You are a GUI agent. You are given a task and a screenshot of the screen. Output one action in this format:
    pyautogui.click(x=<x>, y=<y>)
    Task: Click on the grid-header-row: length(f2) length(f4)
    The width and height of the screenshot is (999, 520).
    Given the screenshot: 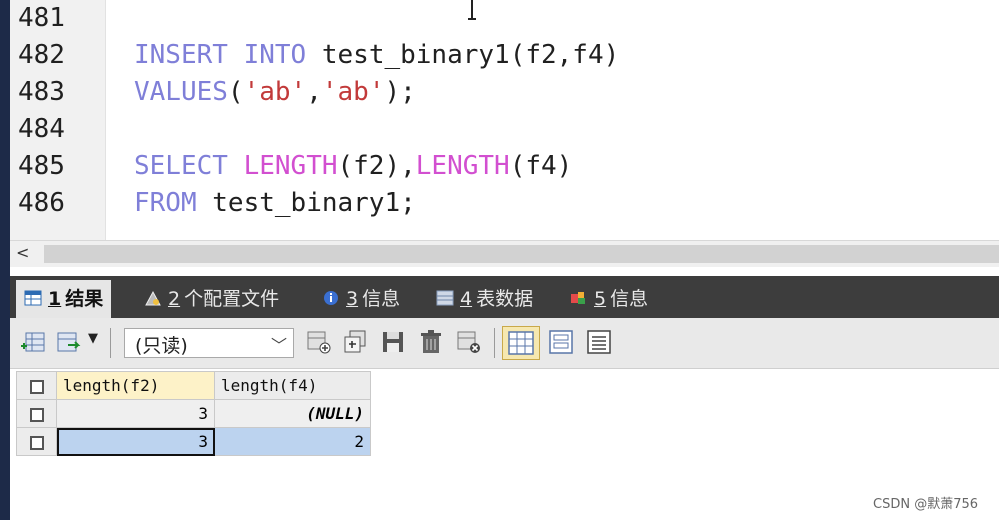 What is the action you would take?
    pyautogui.click(x=193, y=385)
    